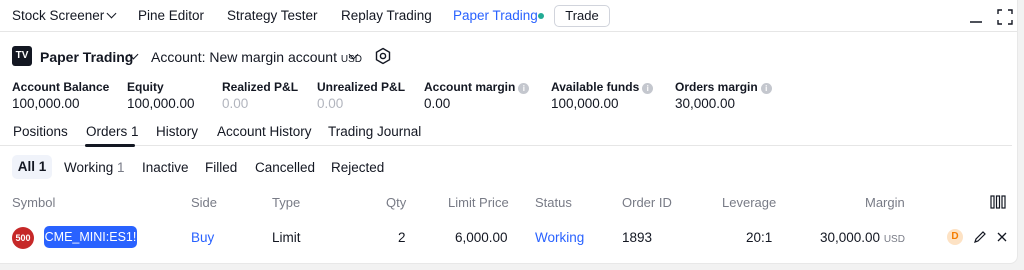 Image resolution: width=1024 pixels, height=270 pixels. I want to click on filter-filled: Filled, so click(221, 167).